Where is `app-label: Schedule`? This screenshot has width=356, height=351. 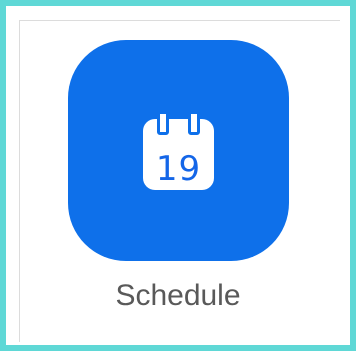 app-label: Schedule is located at coordinates (178, 296).